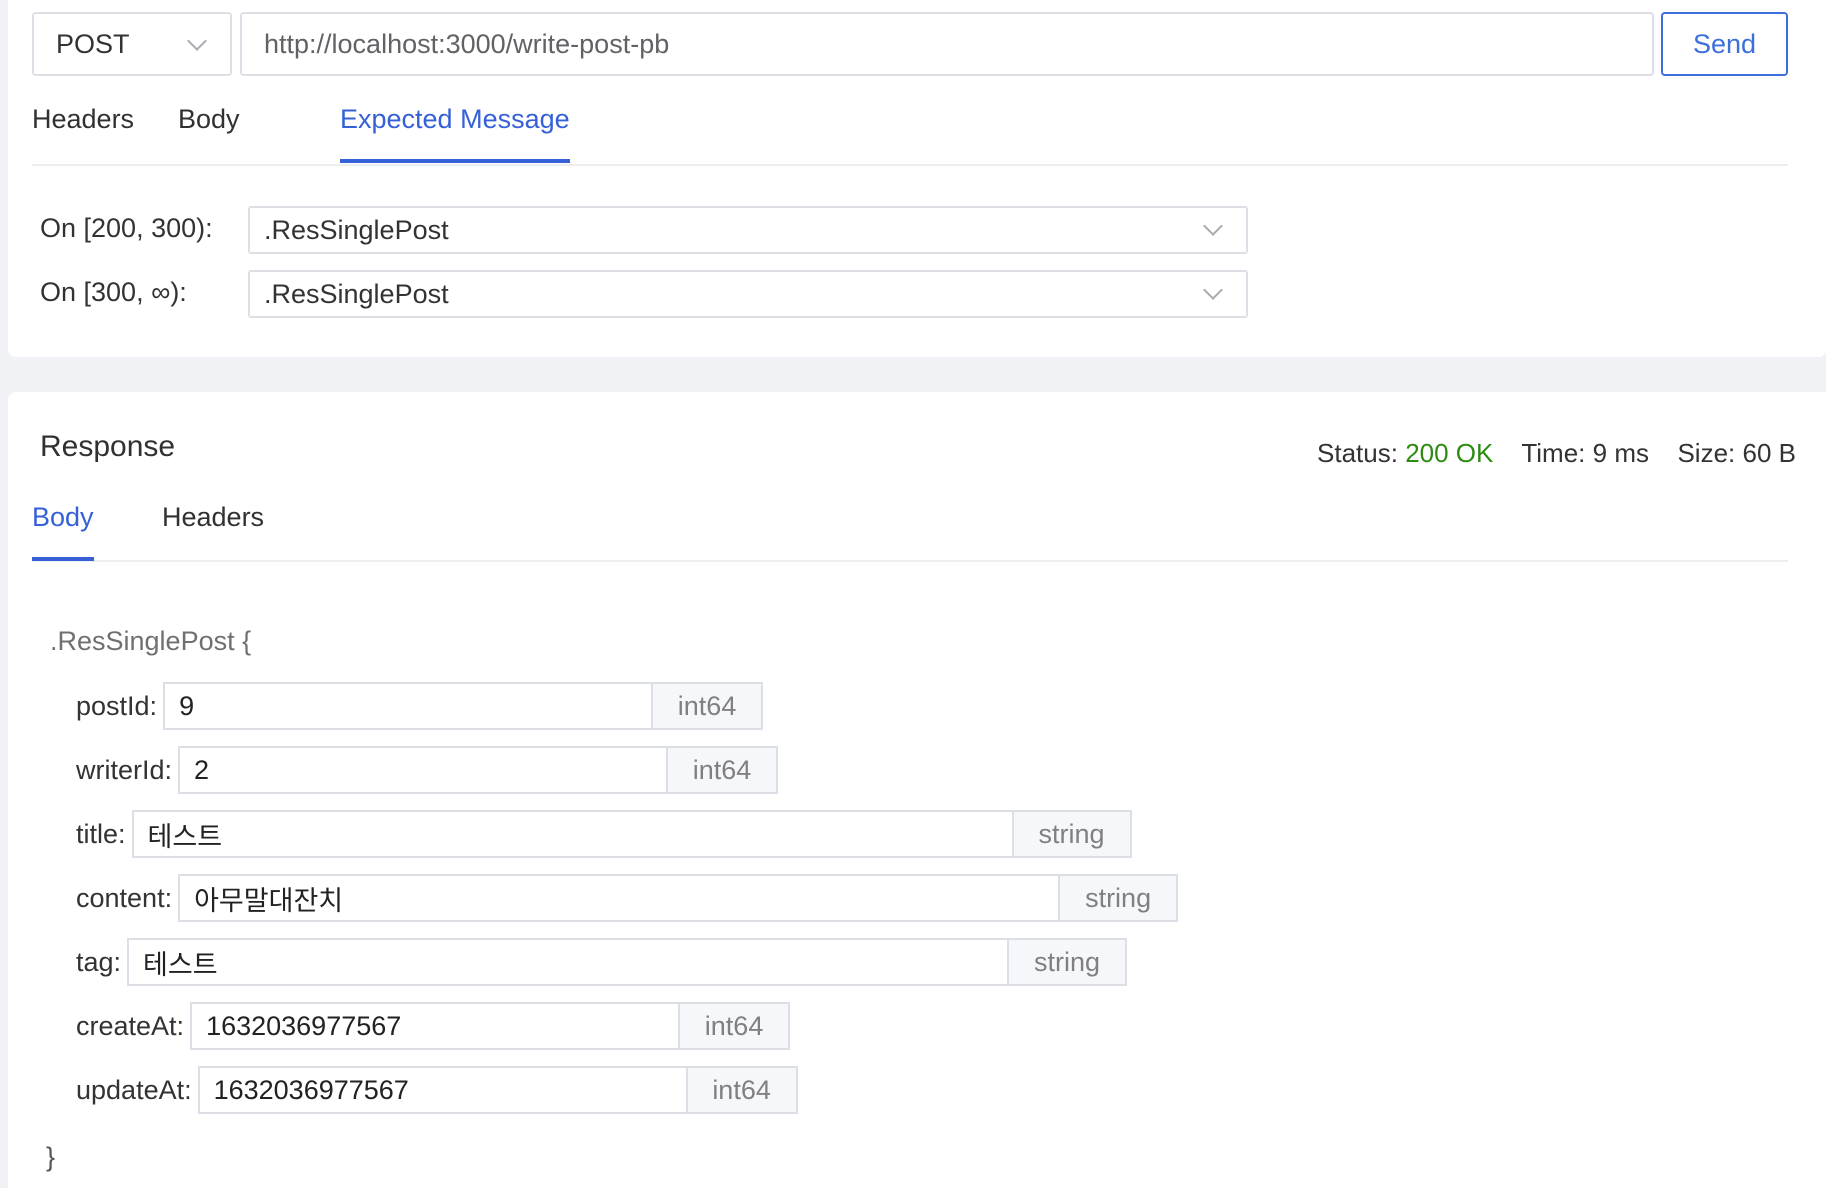 This screenshot has width=1826, height=1188. Describe the element at coordinates (117, 705) in the screenshot. I see `field-label: postId:` at that location.